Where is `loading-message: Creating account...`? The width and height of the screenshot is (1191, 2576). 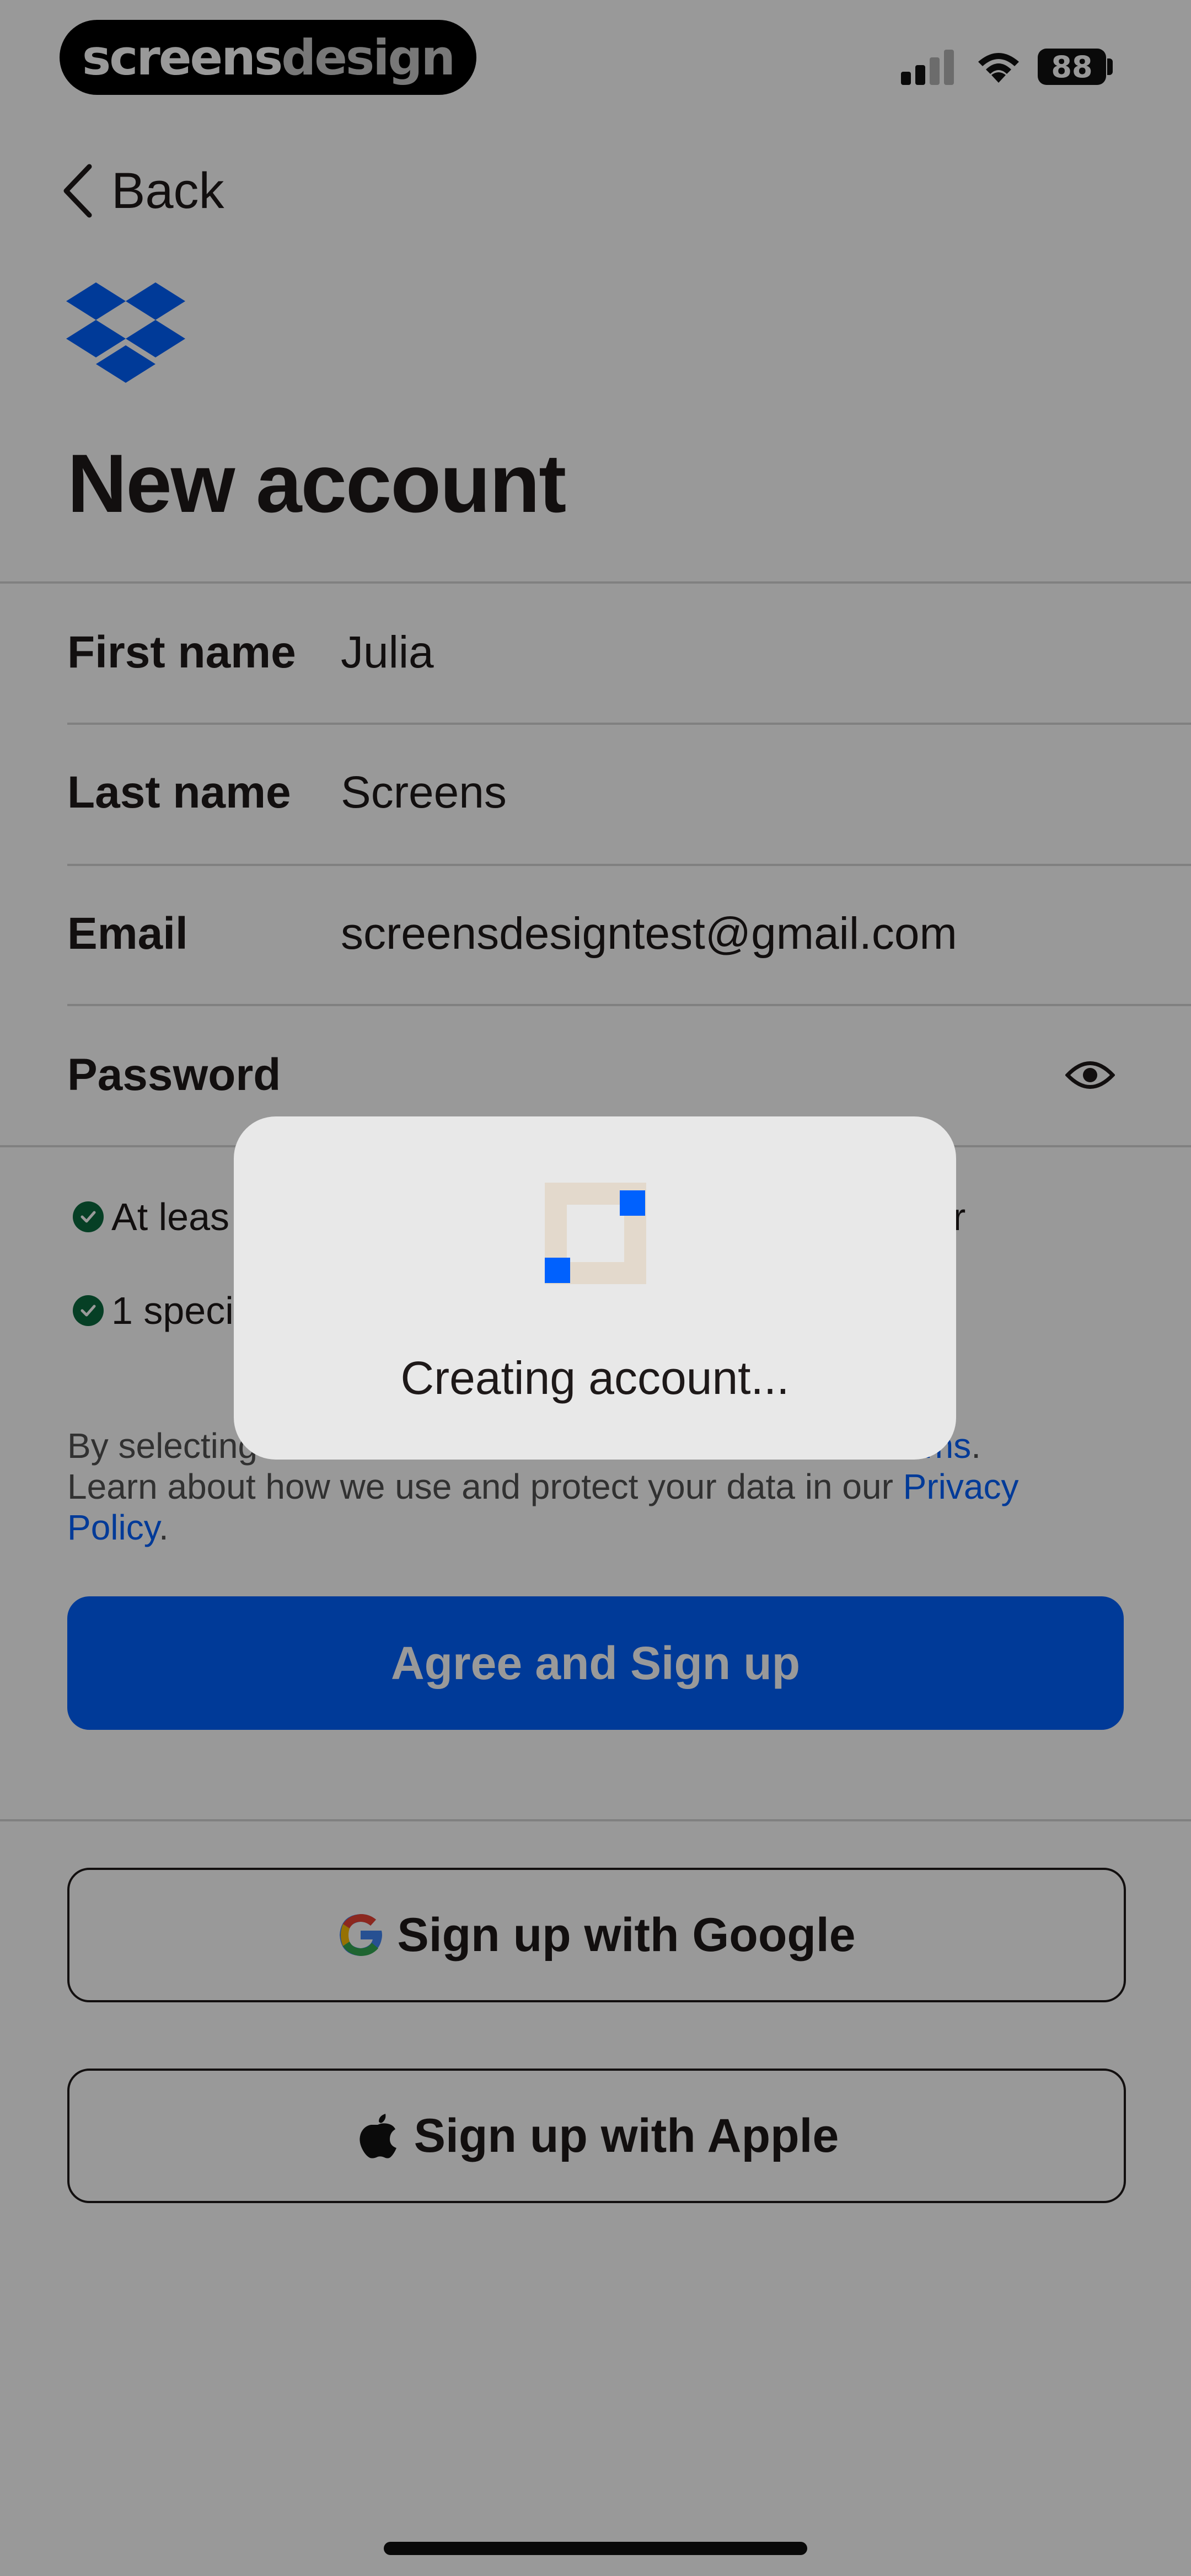 loading-message: Creating account... is located at coordinates (595, 1378).